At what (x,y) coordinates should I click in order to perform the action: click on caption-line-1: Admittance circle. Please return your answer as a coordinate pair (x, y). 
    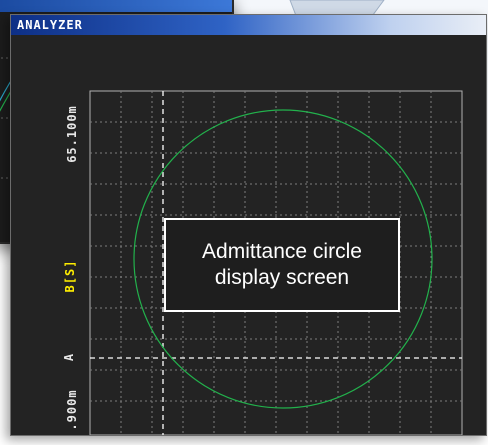
    Looking at the image, I should click on (282, 251).